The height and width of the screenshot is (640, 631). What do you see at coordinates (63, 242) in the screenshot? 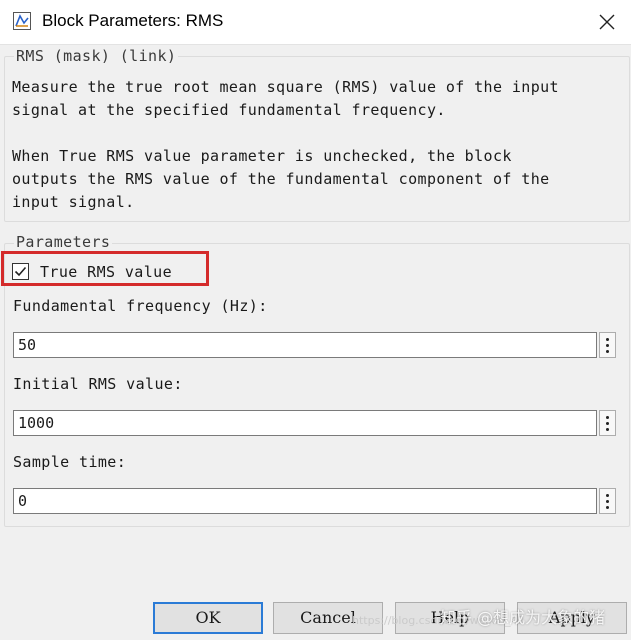
I see `parameters-legend: Parameters` at bounding box center [63, 242].